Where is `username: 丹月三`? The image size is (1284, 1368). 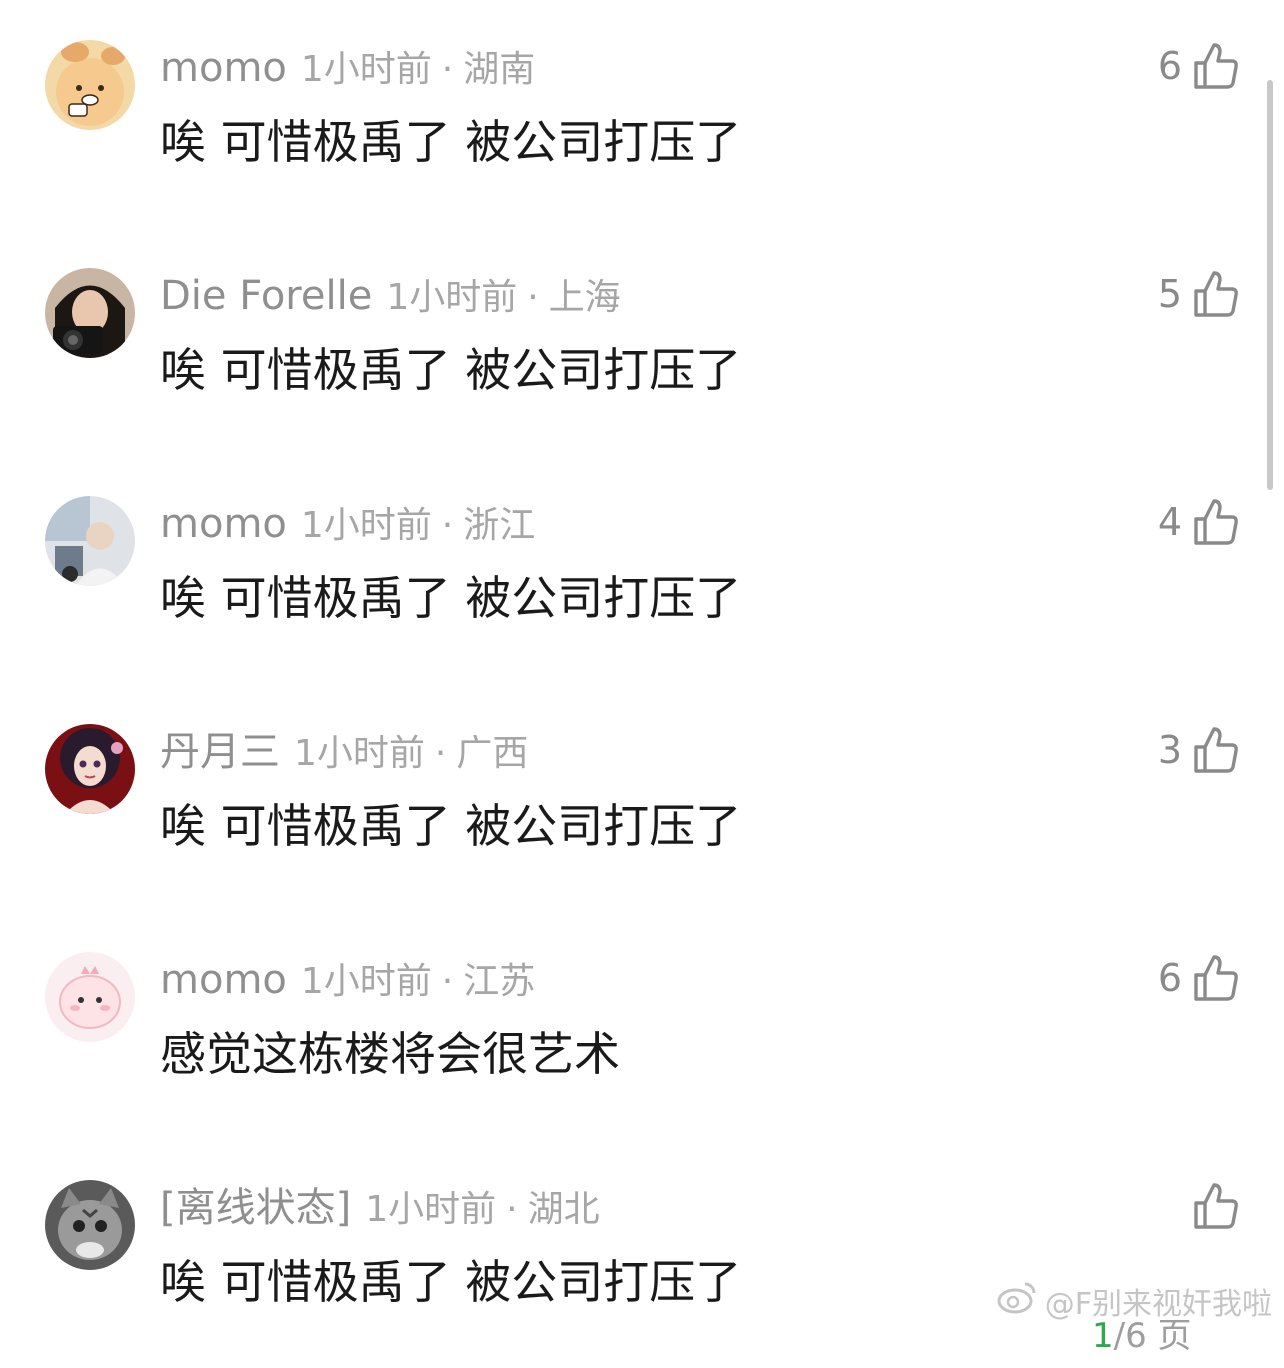 username: 丹月三 is located at coordinates (220, 752).